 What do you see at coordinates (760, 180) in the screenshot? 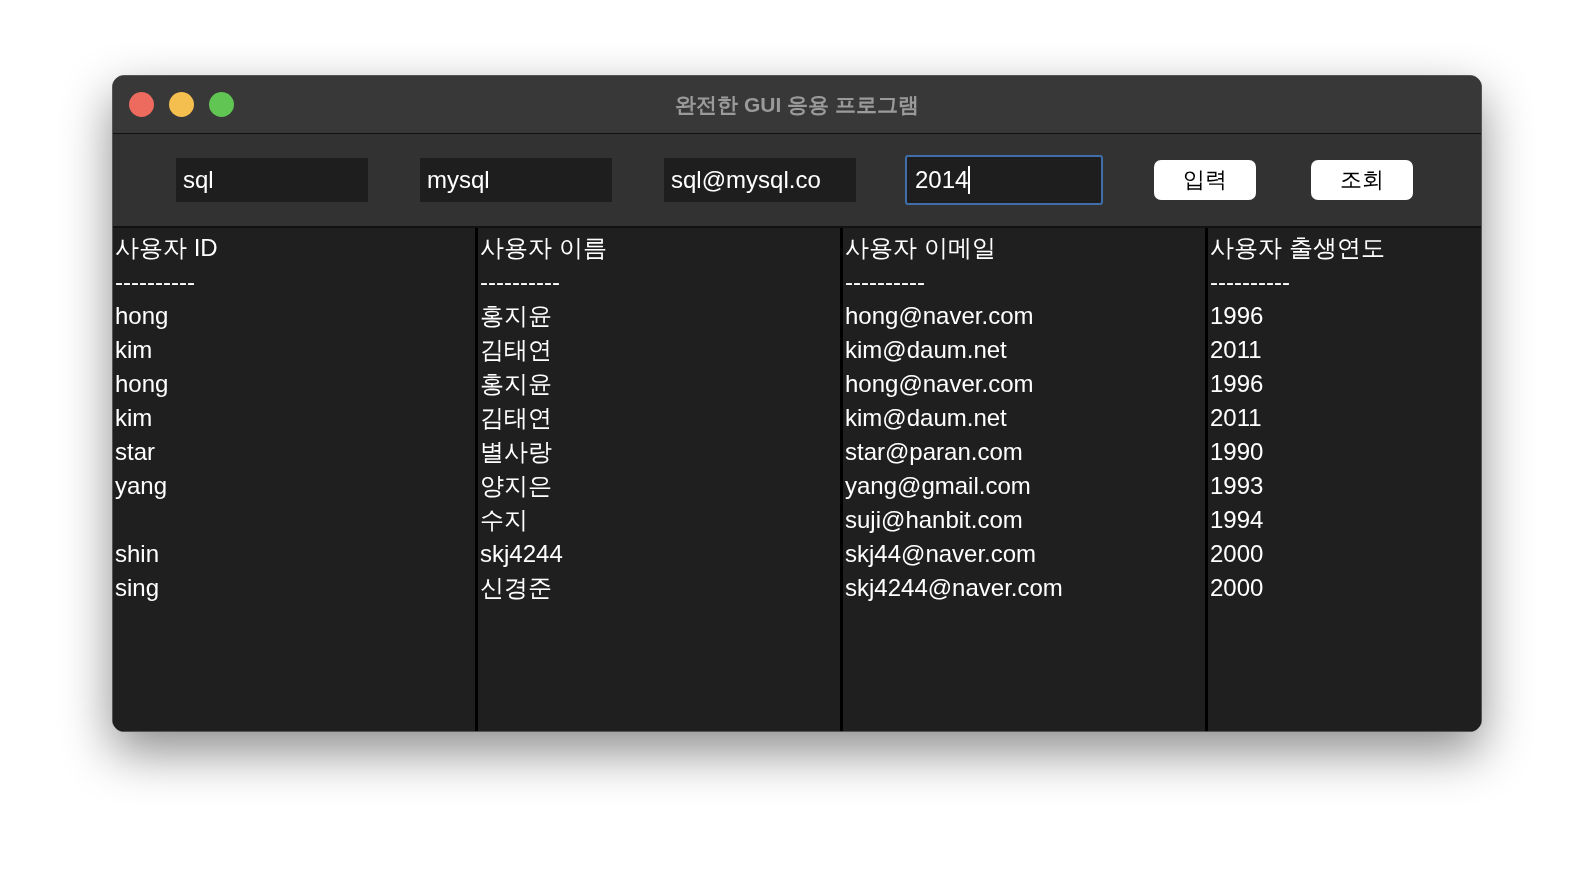
I see `input-field: sql@mysql.co` at bounding box center [760, 180].